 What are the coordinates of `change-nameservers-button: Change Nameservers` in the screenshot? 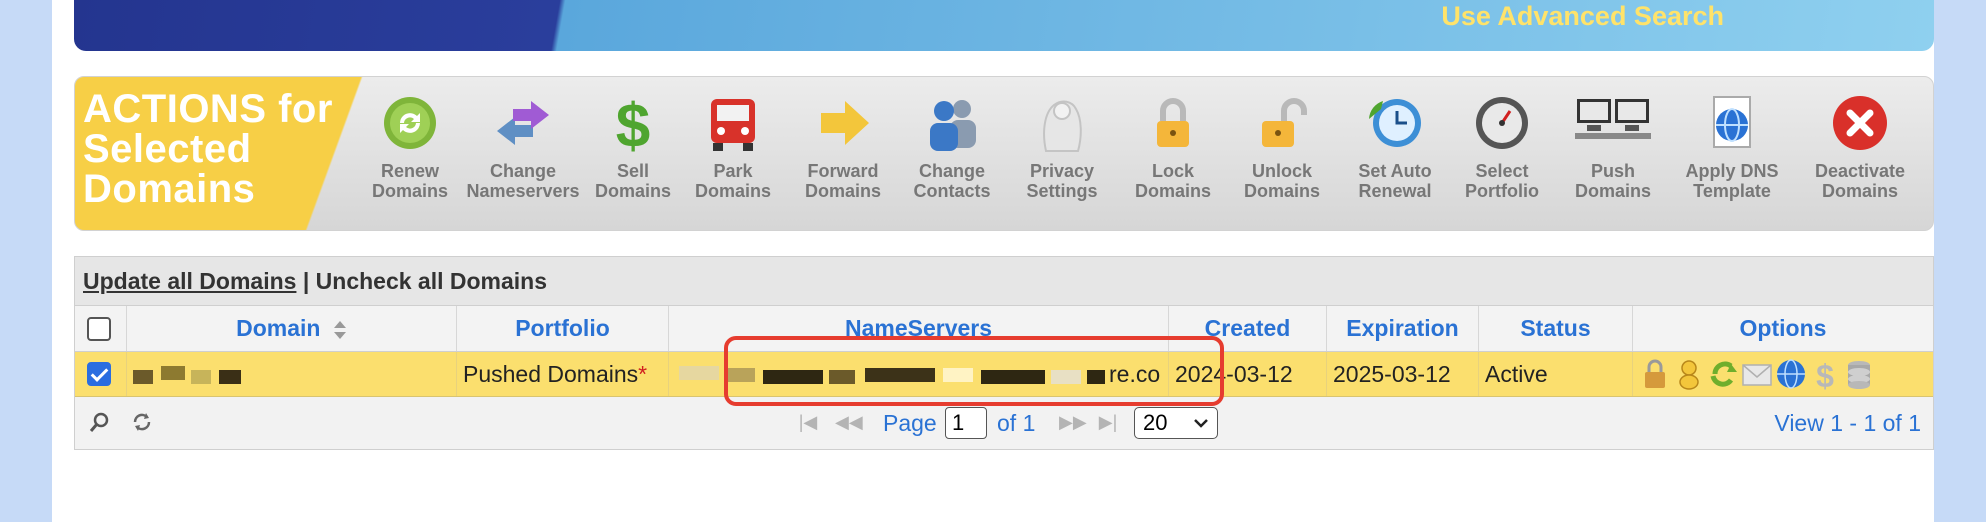 It's located at (523, 147).